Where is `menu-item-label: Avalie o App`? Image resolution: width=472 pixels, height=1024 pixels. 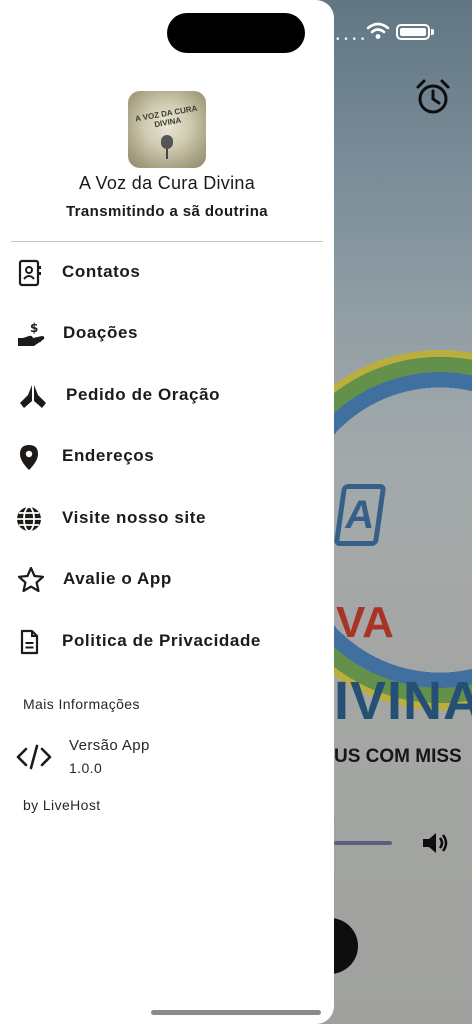
menu-item-label: Avalie o App is located at coordinates (117, 578).